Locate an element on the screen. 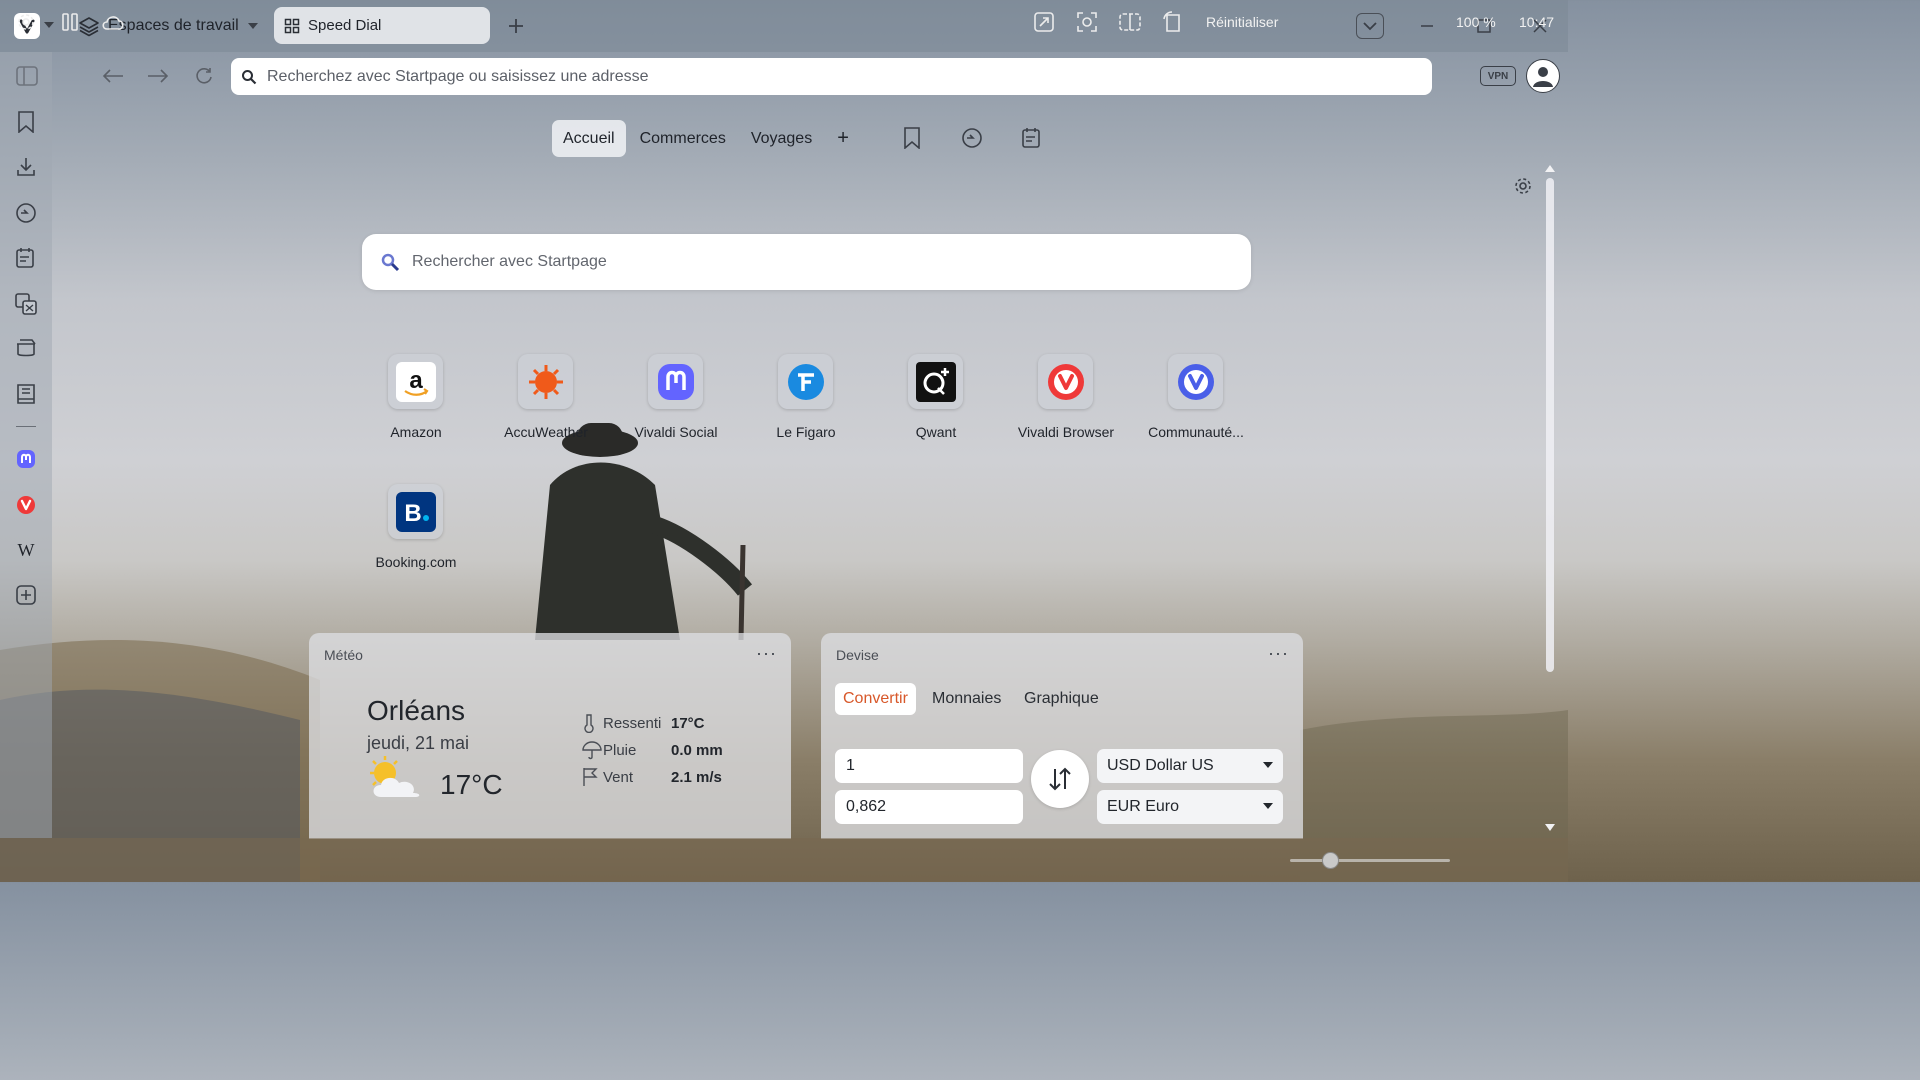 This screenshot has width=1920, height=1080. downloads-panel-button is located at coordinates (26, 167).